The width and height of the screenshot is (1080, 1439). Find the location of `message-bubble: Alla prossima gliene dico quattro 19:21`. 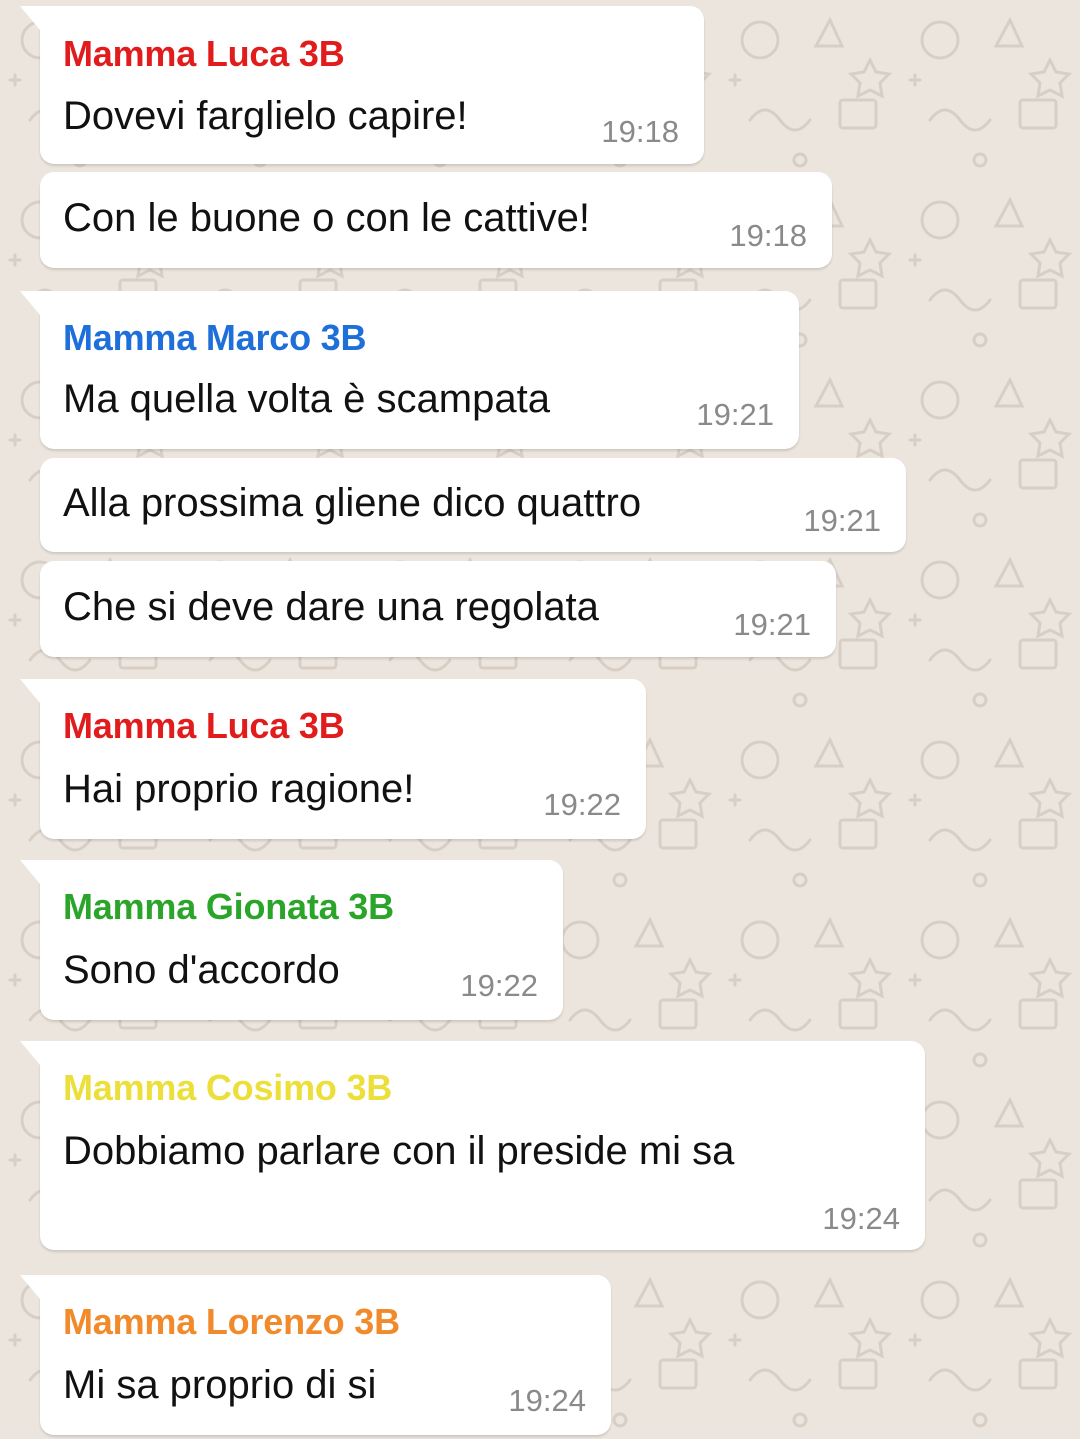

message-bubble: Alla prossima gliene dico quattro 19:21 is located at coordinates (473, 505).